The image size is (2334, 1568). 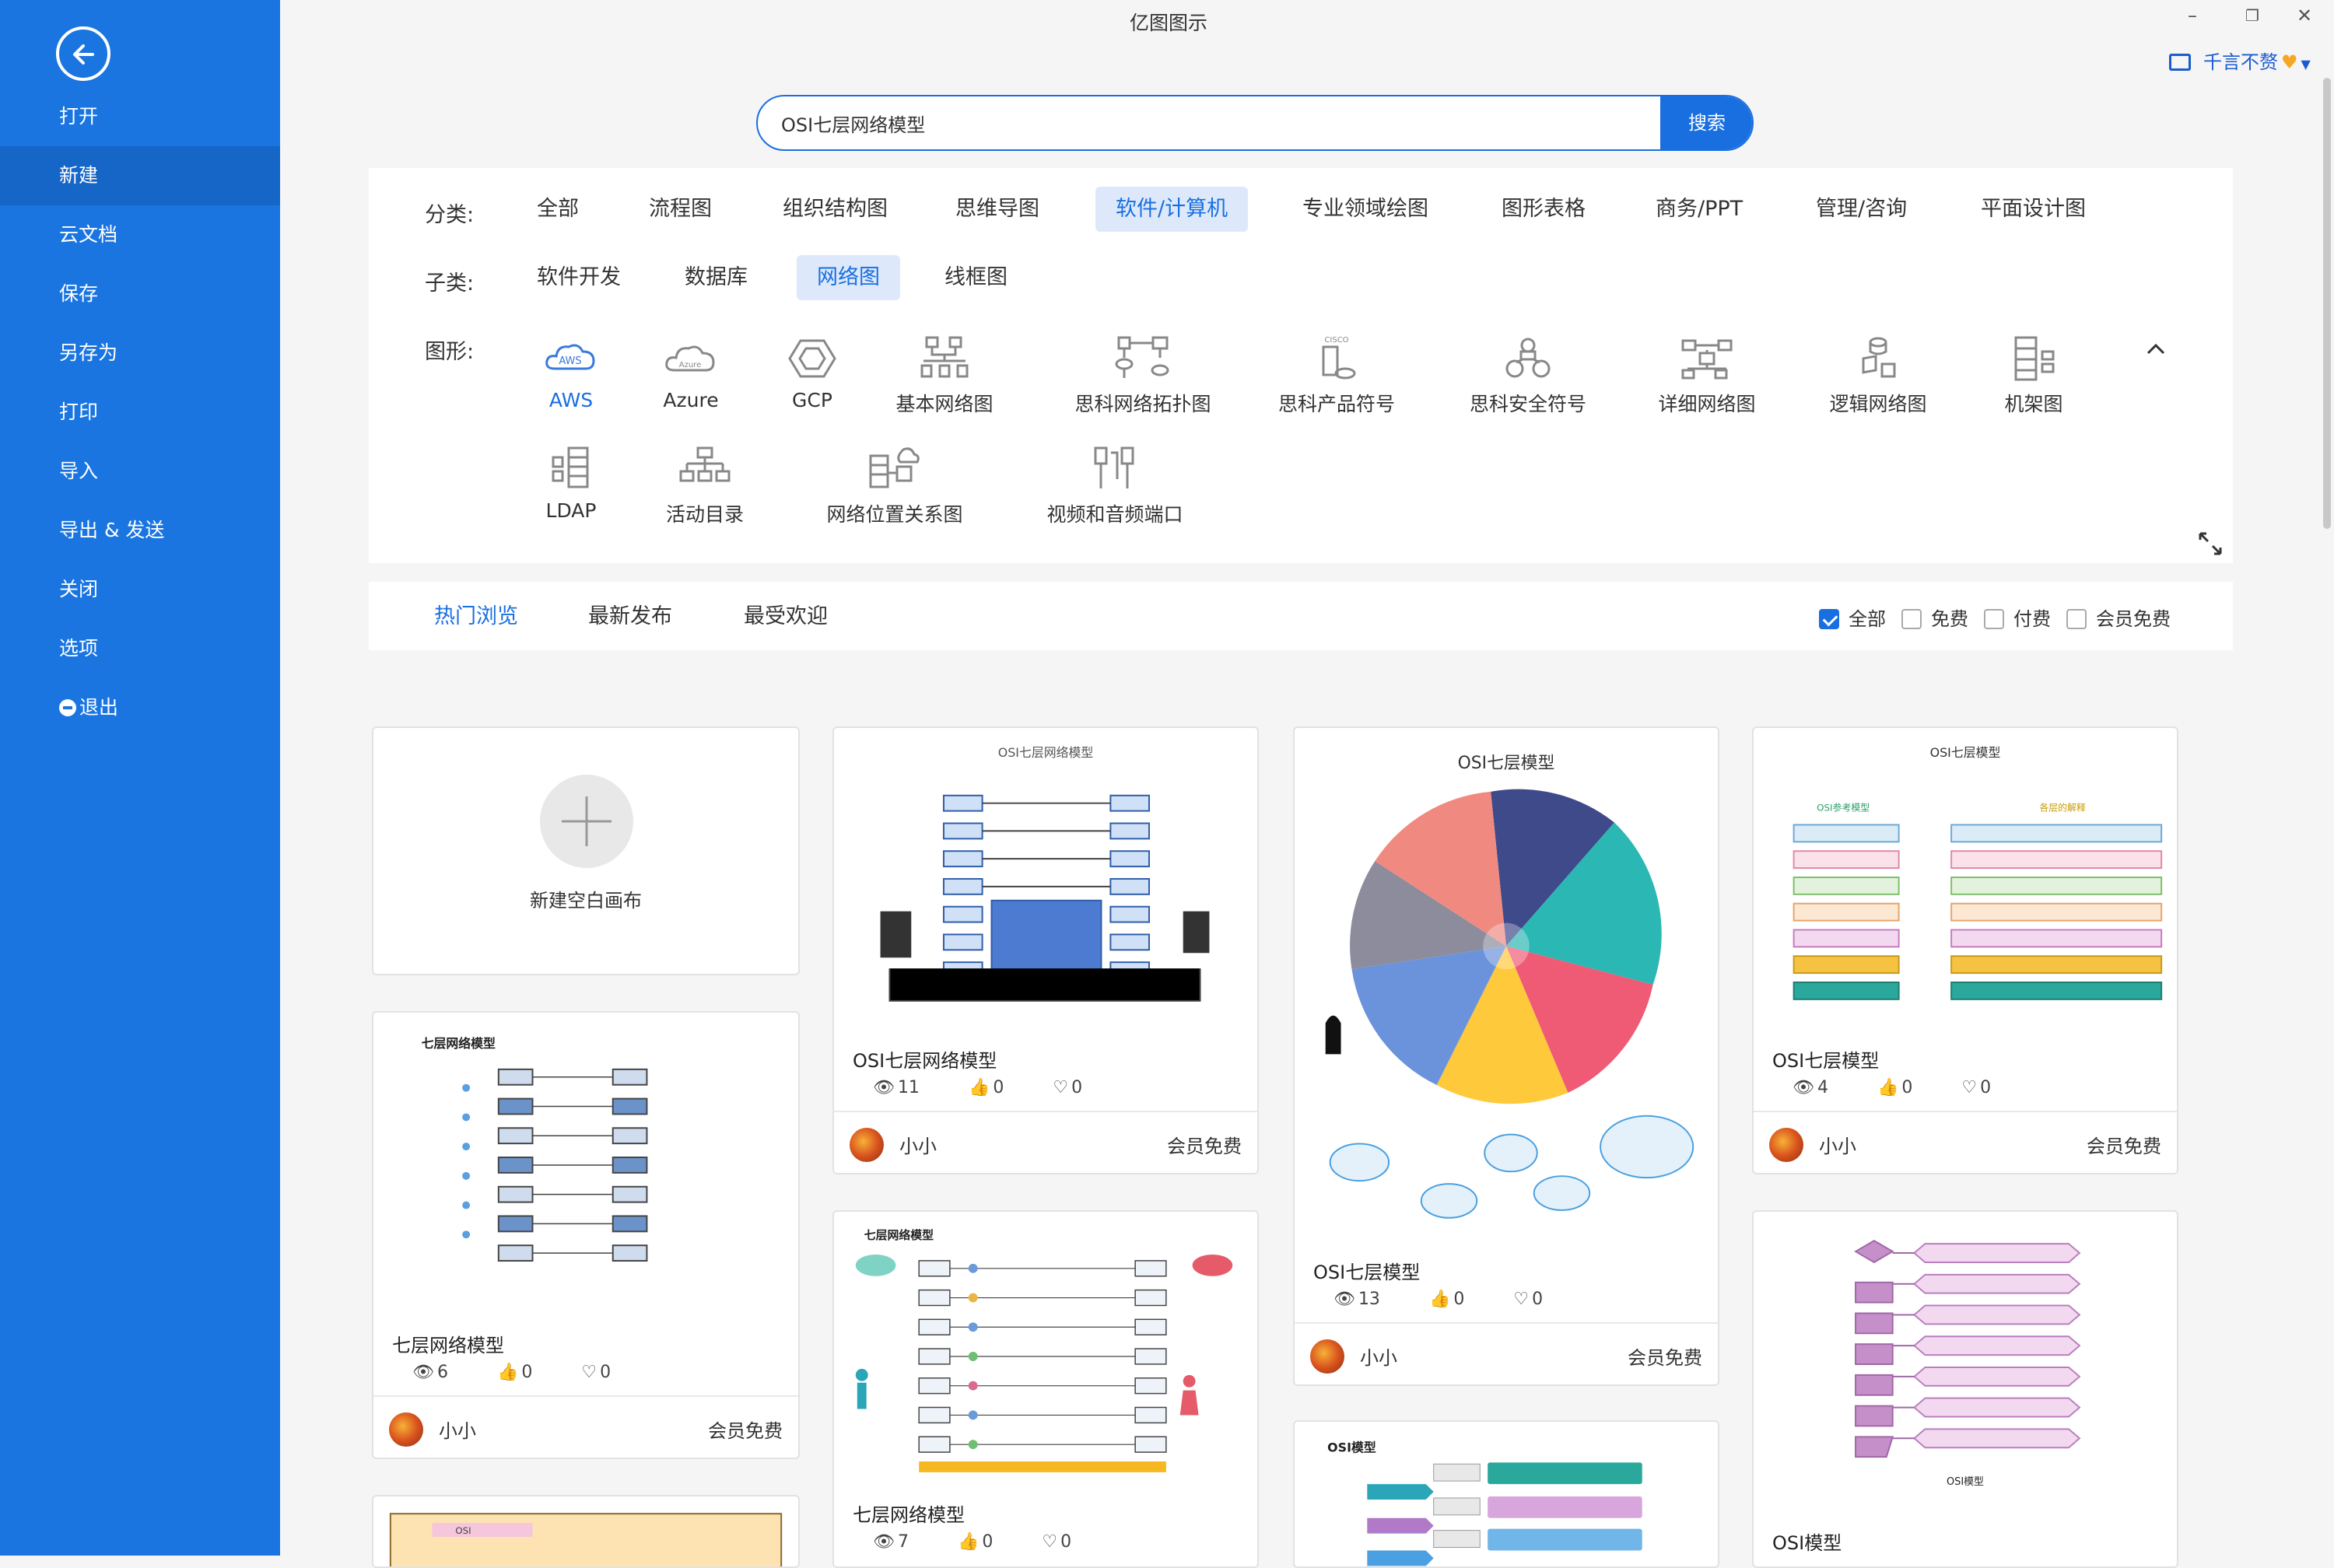 I want to click on template-card: OSI模型 OSI模型, so click(x=1965, y=1389).